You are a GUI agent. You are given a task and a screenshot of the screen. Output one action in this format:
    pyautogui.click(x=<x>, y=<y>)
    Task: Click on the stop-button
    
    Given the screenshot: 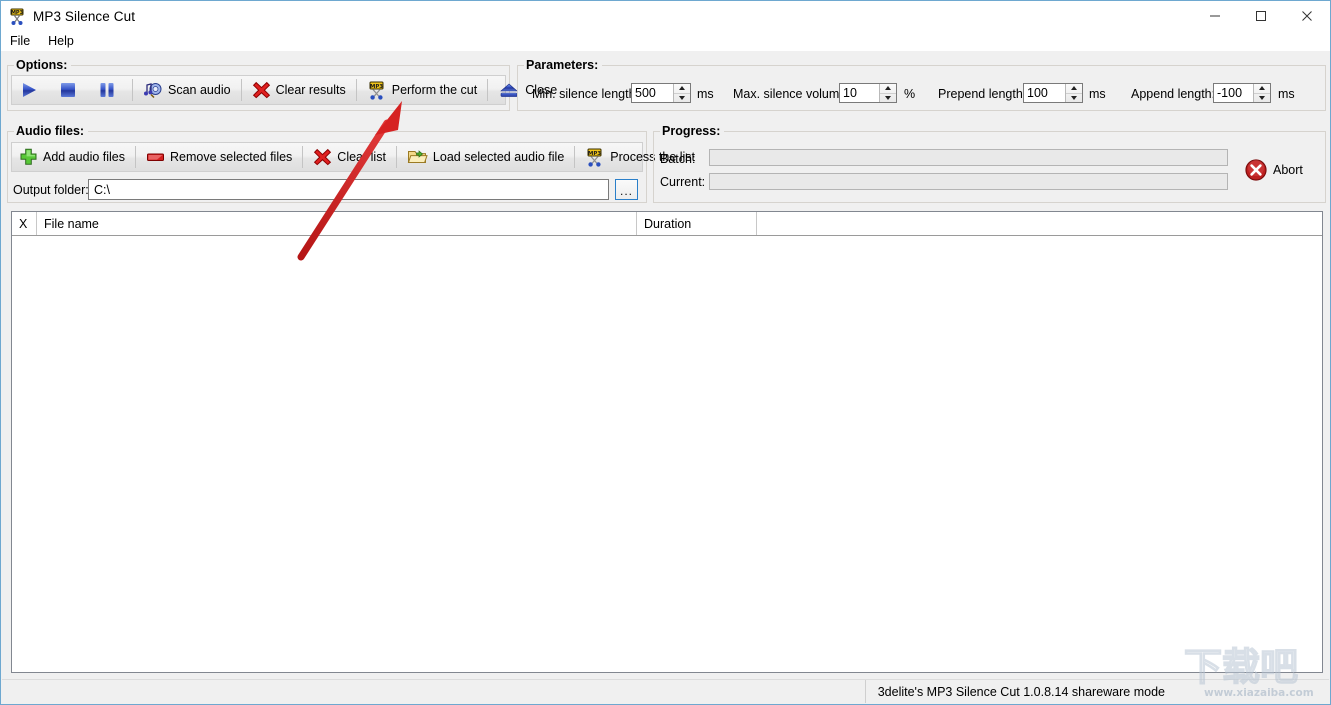 What is the action you would take?
    pyautogui.click(x=70, y=90)
    